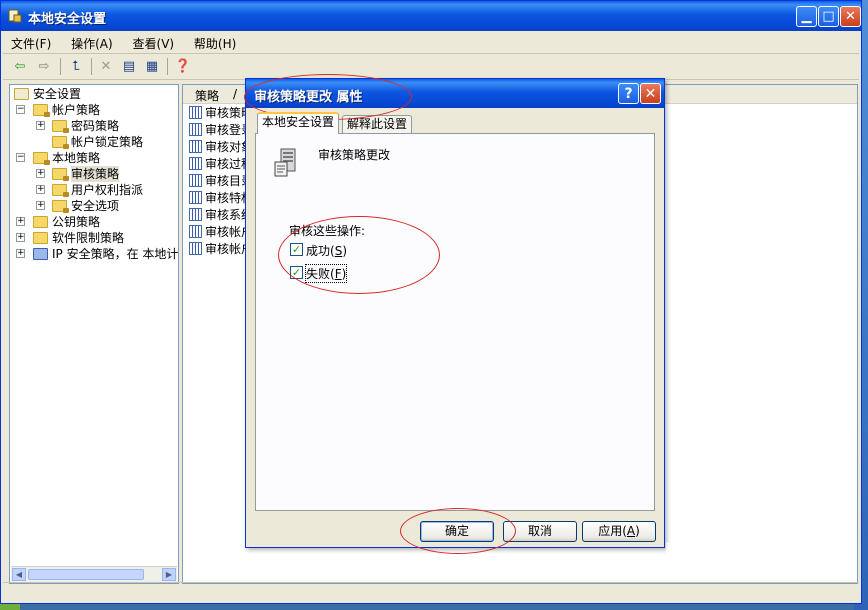 The height and width of the screenshot is (610, 868). I want to click on tree-item-label: 帐户策略, so click(76, 110).